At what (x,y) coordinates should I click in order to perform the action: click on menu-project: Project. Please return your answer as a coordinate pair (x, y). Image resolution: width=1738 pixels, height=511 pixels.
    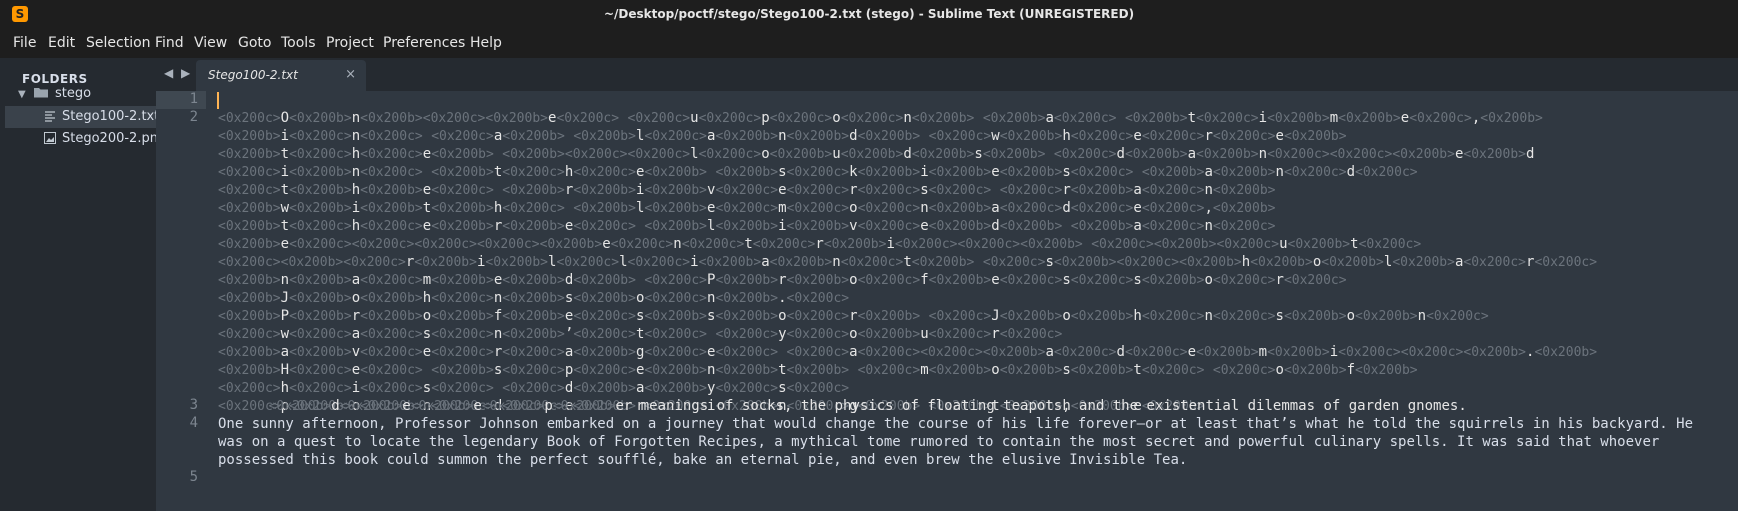
    Looking at the image, I should click on (350, 43).